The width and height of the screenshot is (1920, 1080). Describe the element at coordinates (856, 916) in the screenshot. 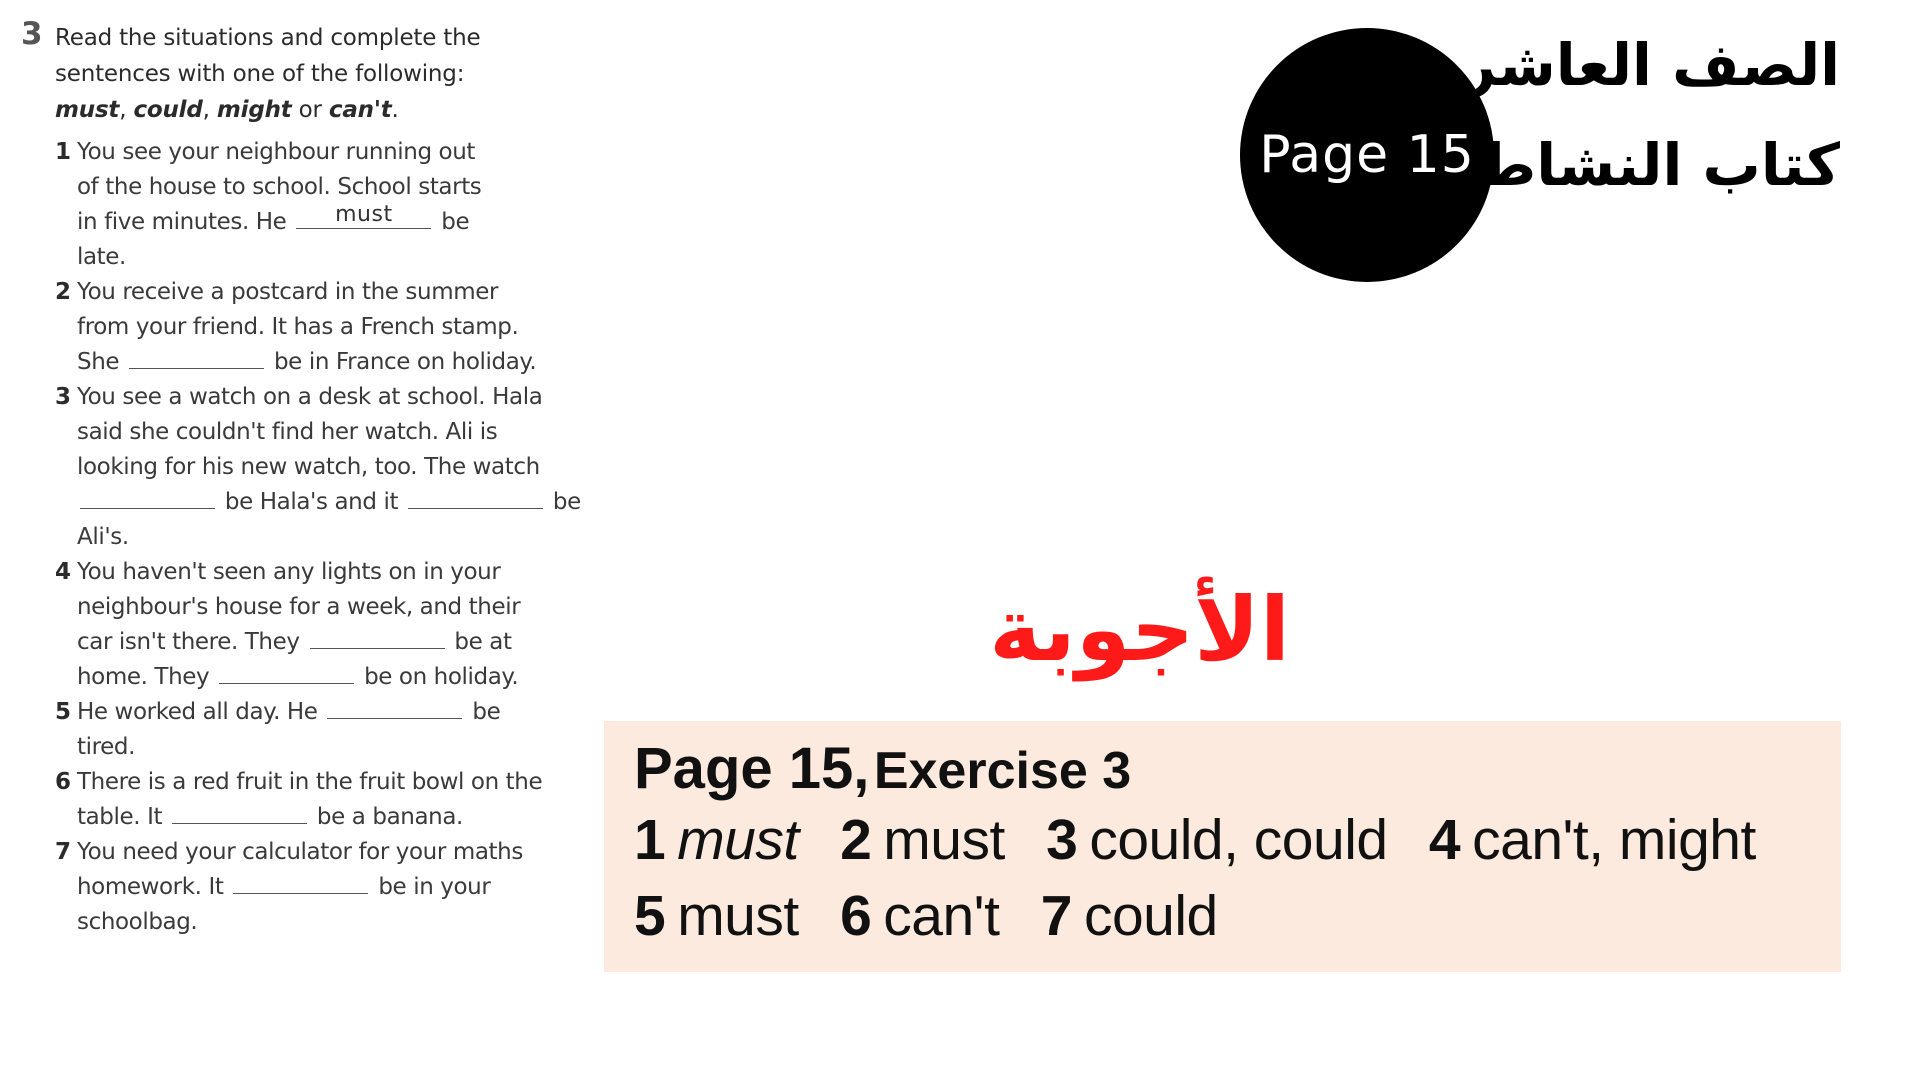

I see `answer-number: 6` at that location.